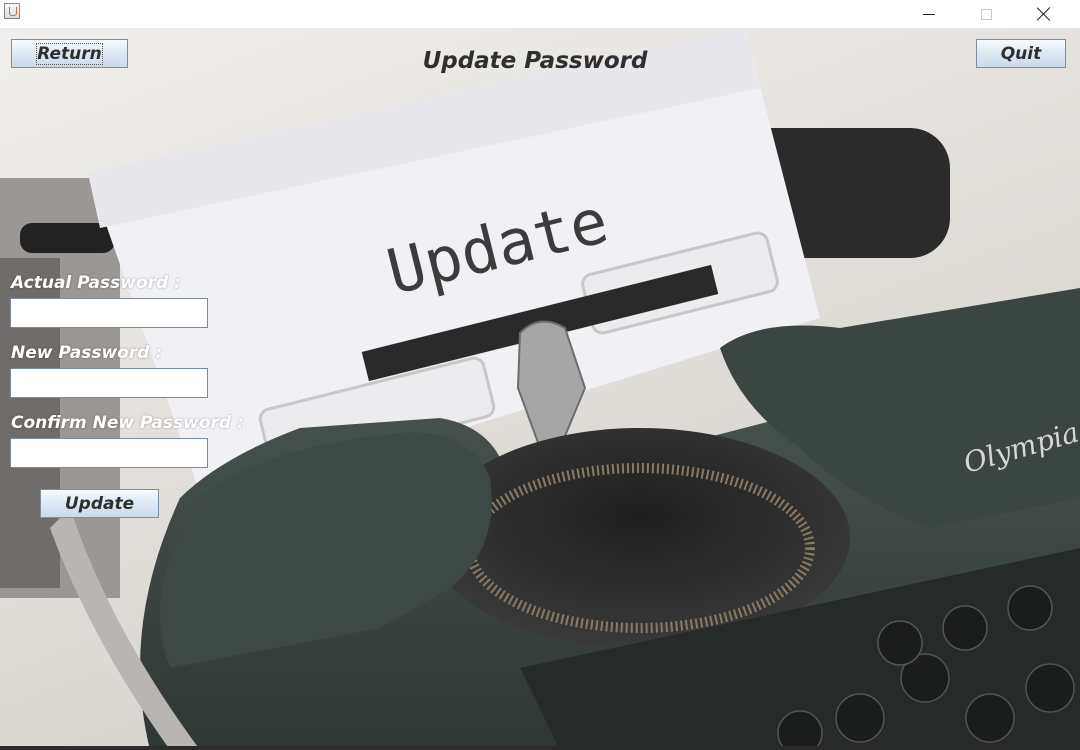 This screenshot has height=750, width=1080. I want to click on return-button: Return, so click(69, 53).